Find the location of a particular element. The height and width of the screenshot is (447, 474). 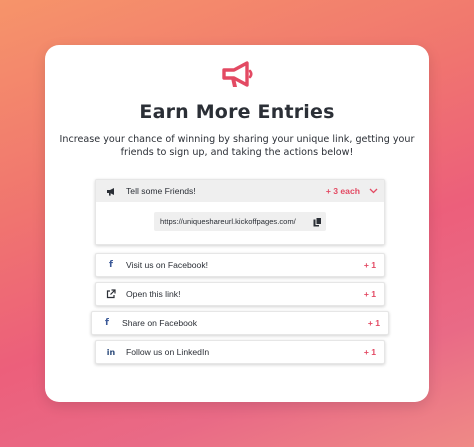

entry-label: Share on Facebook is located at coordinates (160, 323).